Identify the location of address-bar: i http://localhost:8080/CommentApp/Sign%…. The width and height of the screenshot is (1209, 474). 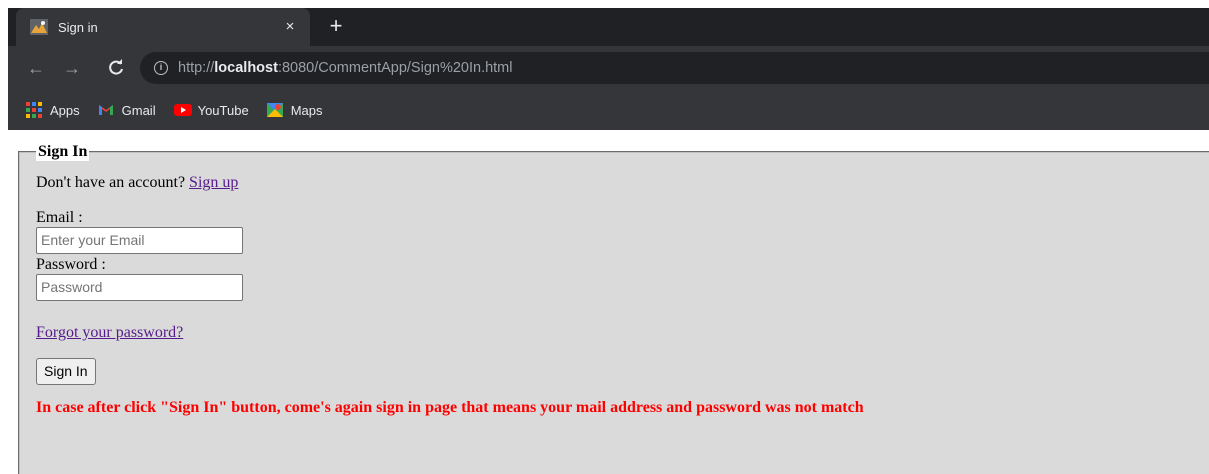
(674, 68).